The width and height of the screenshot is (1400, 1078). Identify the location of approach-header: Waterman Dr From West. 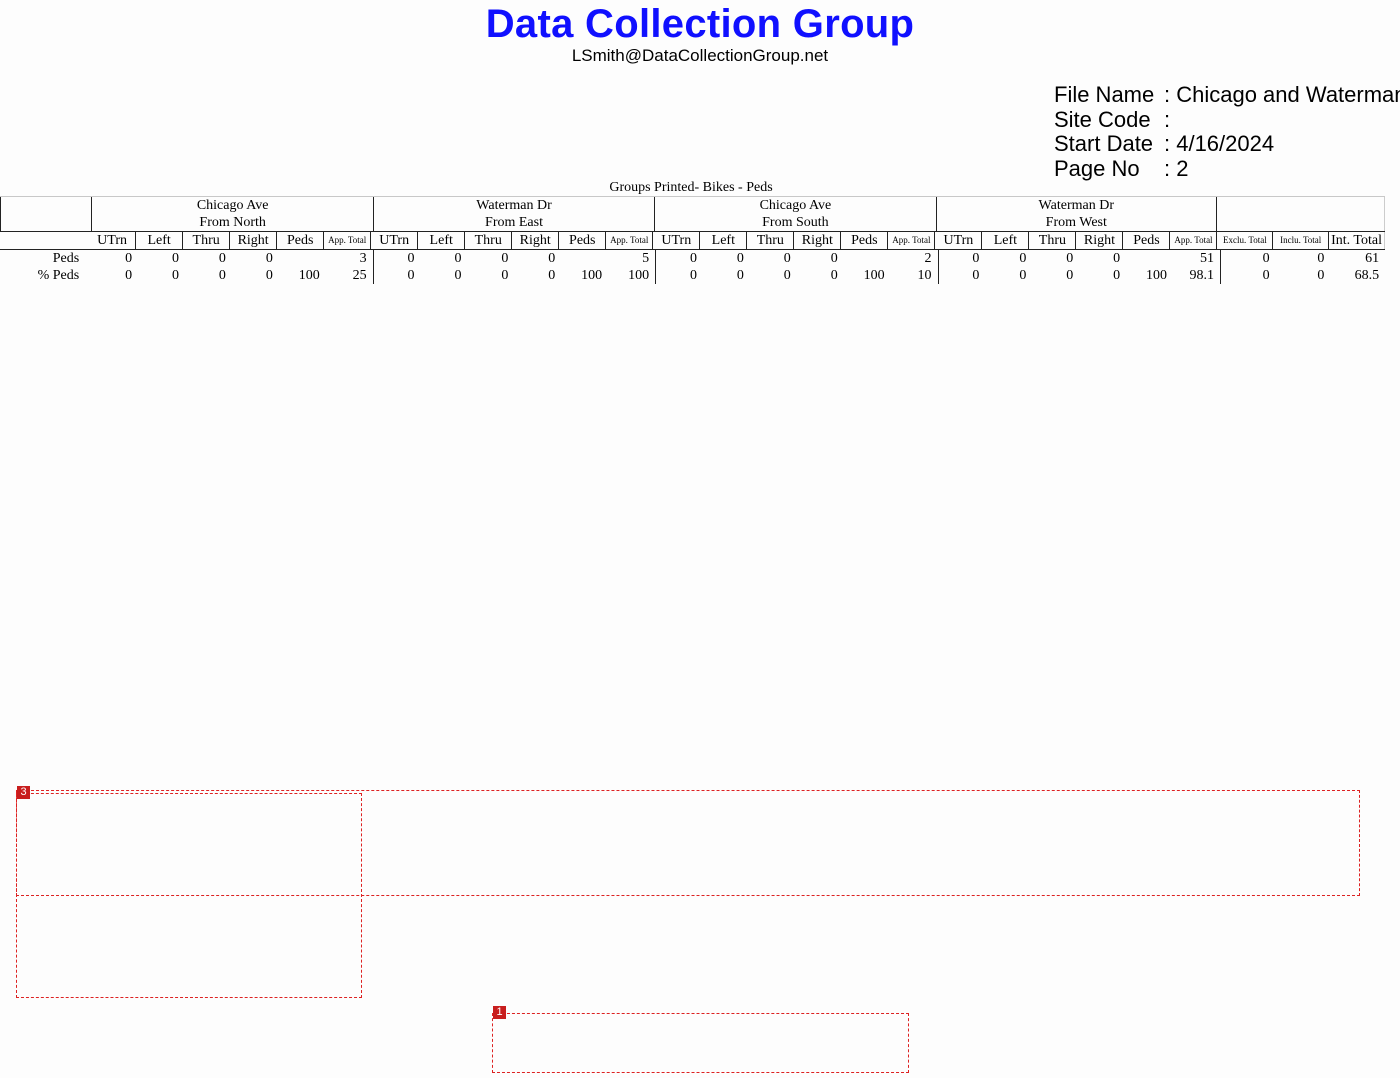
(1077, 214).